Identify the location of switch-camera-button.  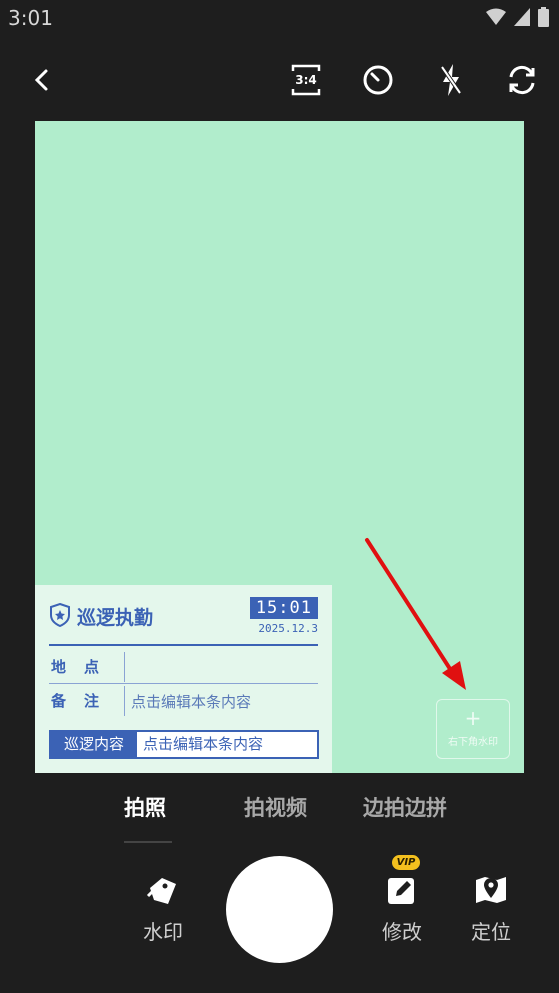
(522, 80).